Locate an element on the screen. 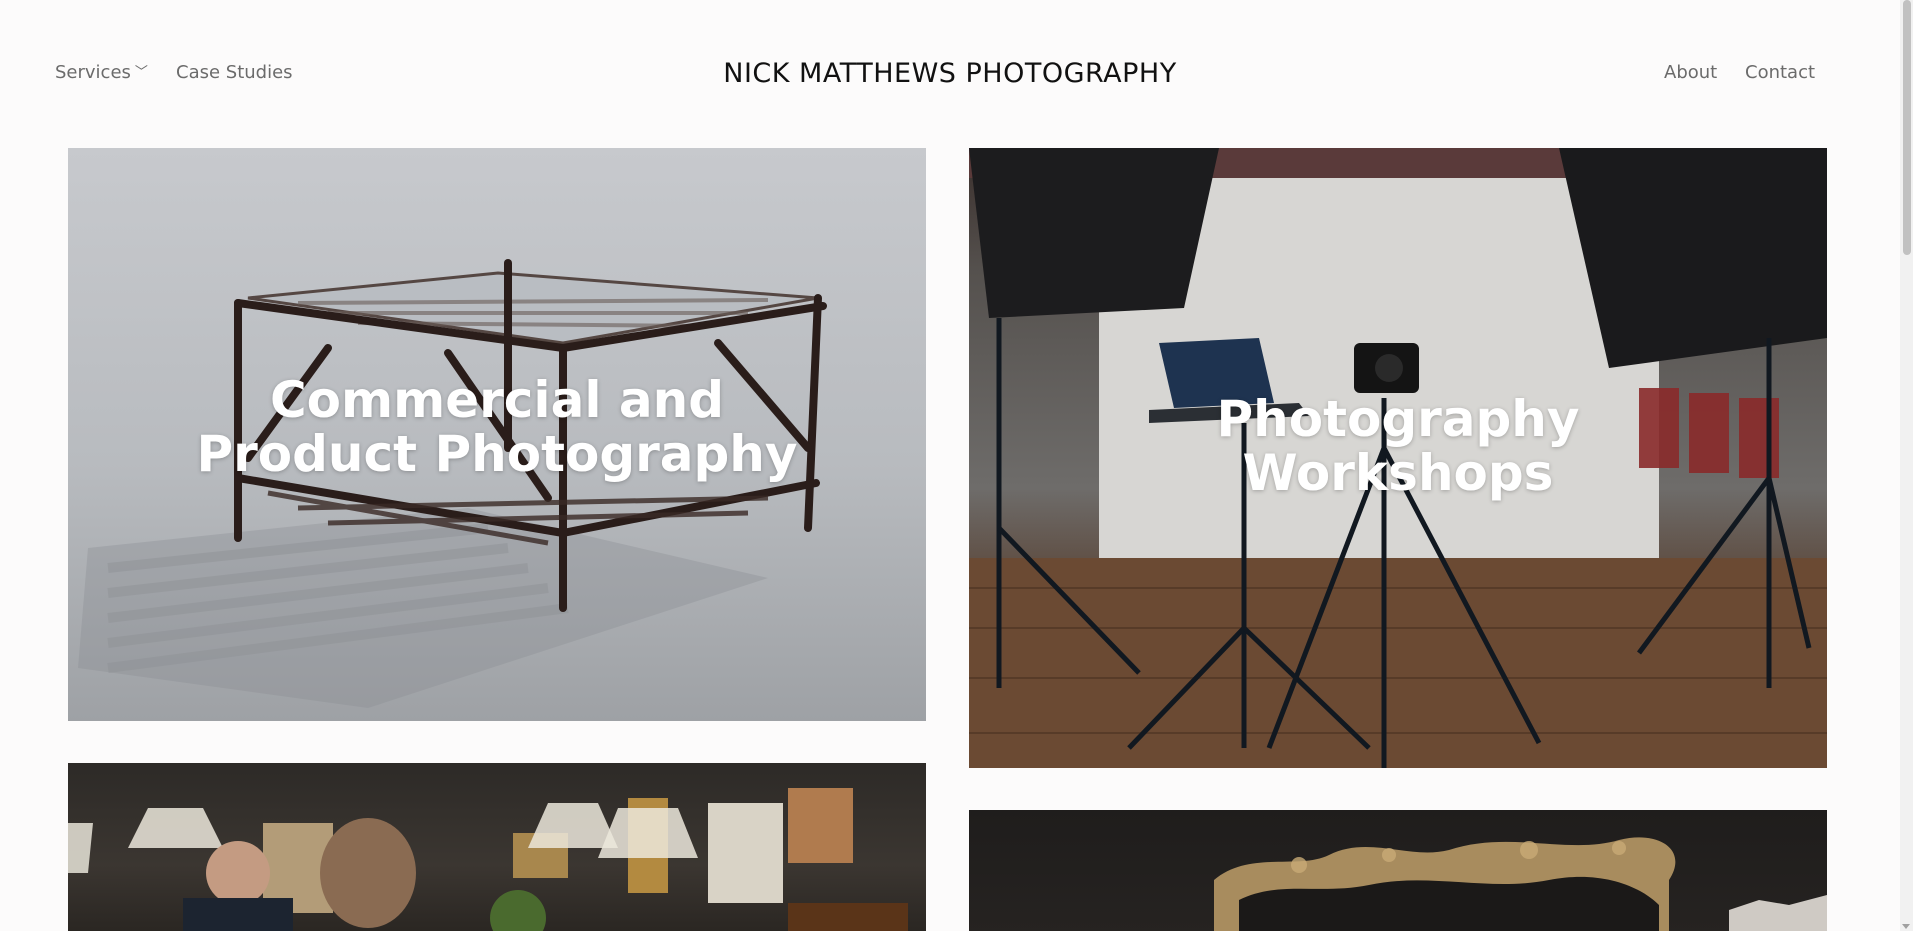 Image resolution: width=1913 pixels, height=931 pixels. scroll-down-arrow-icon is located at coordinates (1906, 926).